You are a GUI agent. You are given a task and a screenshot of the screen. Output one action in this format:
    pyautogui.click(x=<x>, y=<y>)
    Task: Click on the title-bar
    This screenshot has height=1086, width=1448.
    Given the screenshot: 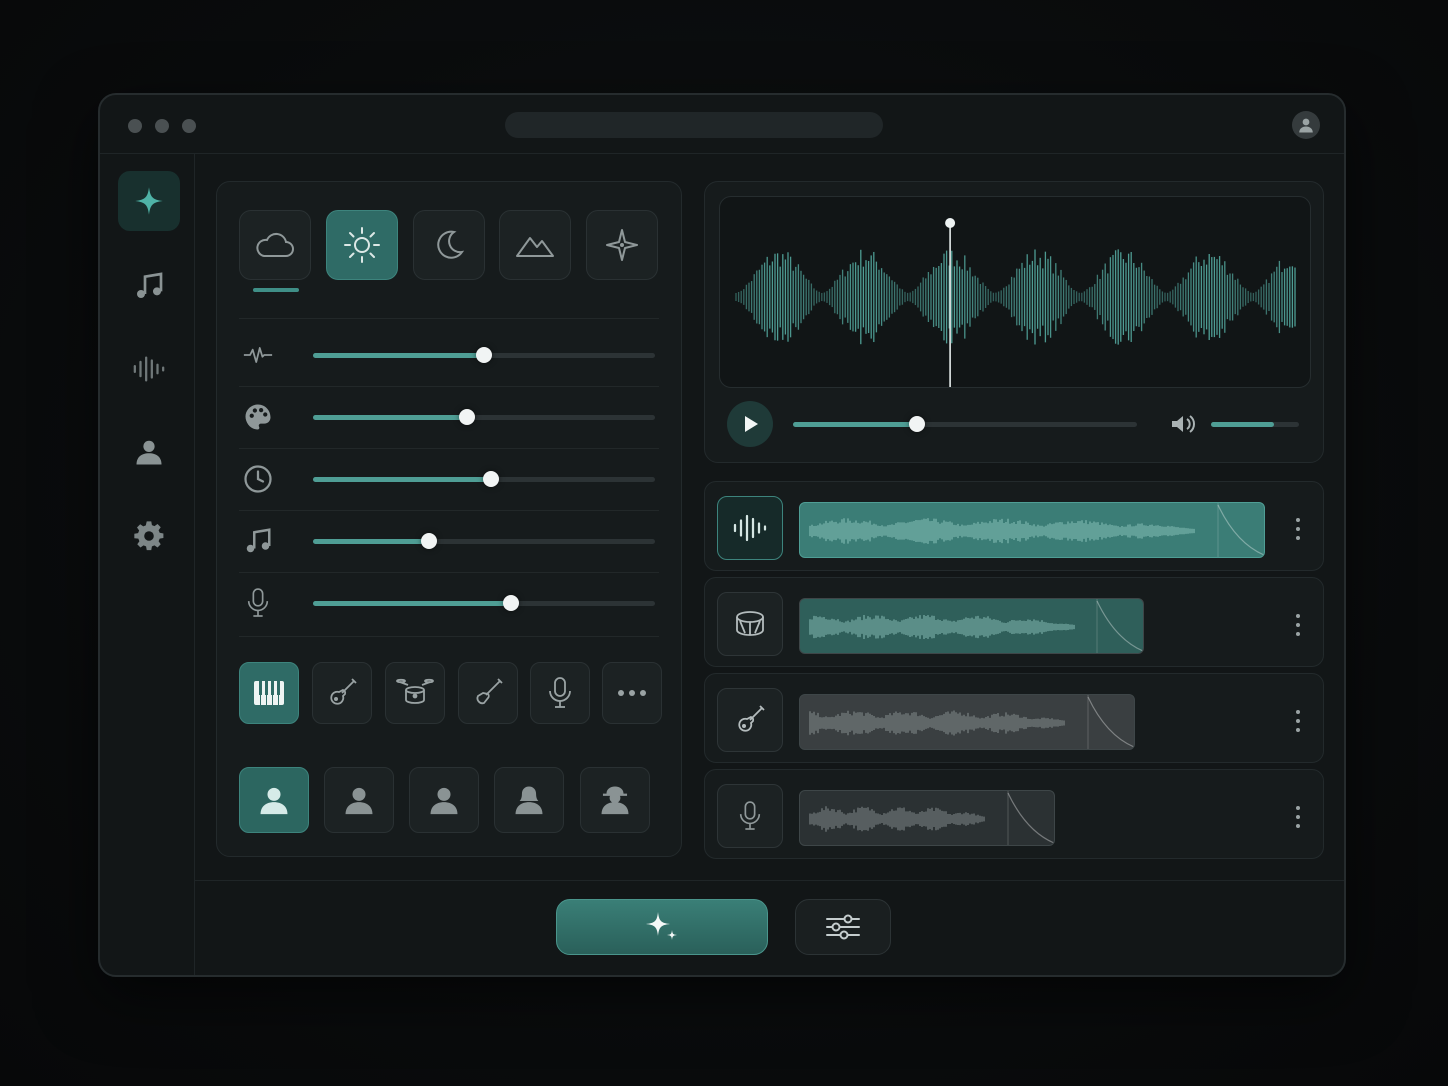 What is the action you would take?
    pyautogui.click(x=722, y=124)
    